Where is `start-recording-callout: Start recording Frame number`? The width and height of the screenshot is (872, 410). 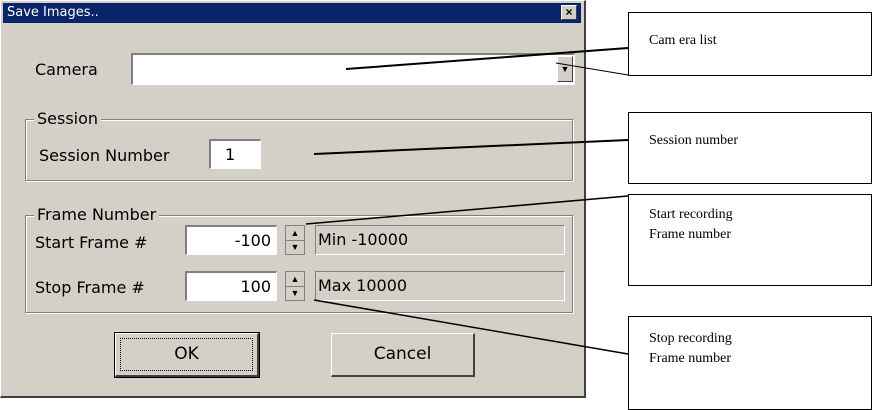 start-recording-callout: Start recording Frame number is located at coordinates (750, 240).